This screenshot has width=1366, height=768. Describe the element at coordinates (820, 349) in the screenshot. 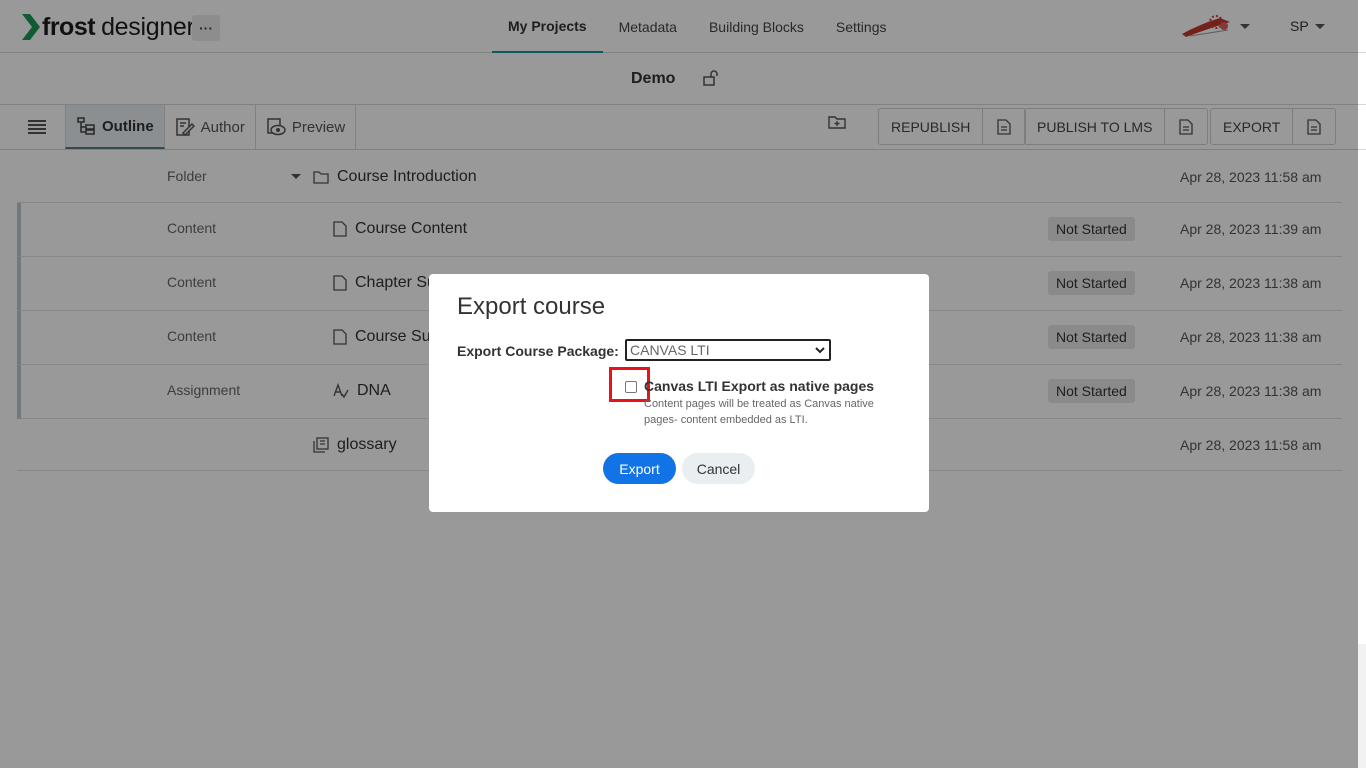

I see `chevron-down-icon` at that location.